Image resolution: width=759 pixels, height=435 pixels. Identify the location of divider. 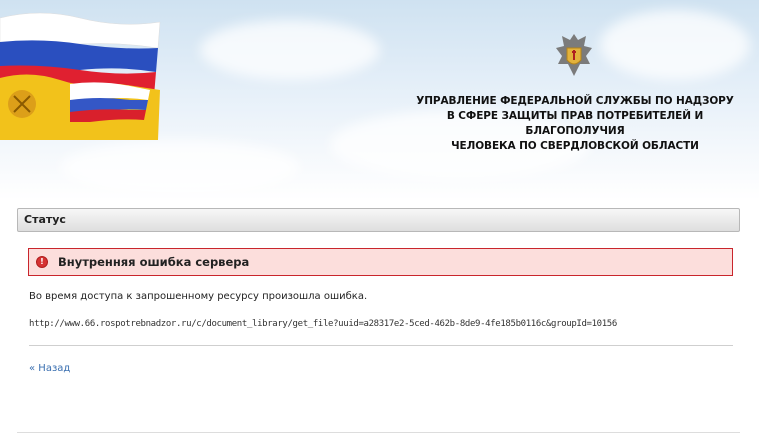
(381, 345).